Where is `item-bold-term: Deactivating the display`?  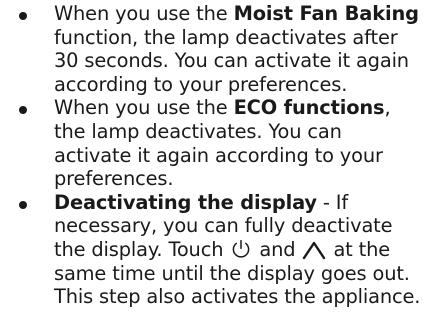 item-bold-term: Deactivating the display is located at coordinates (185, 202).